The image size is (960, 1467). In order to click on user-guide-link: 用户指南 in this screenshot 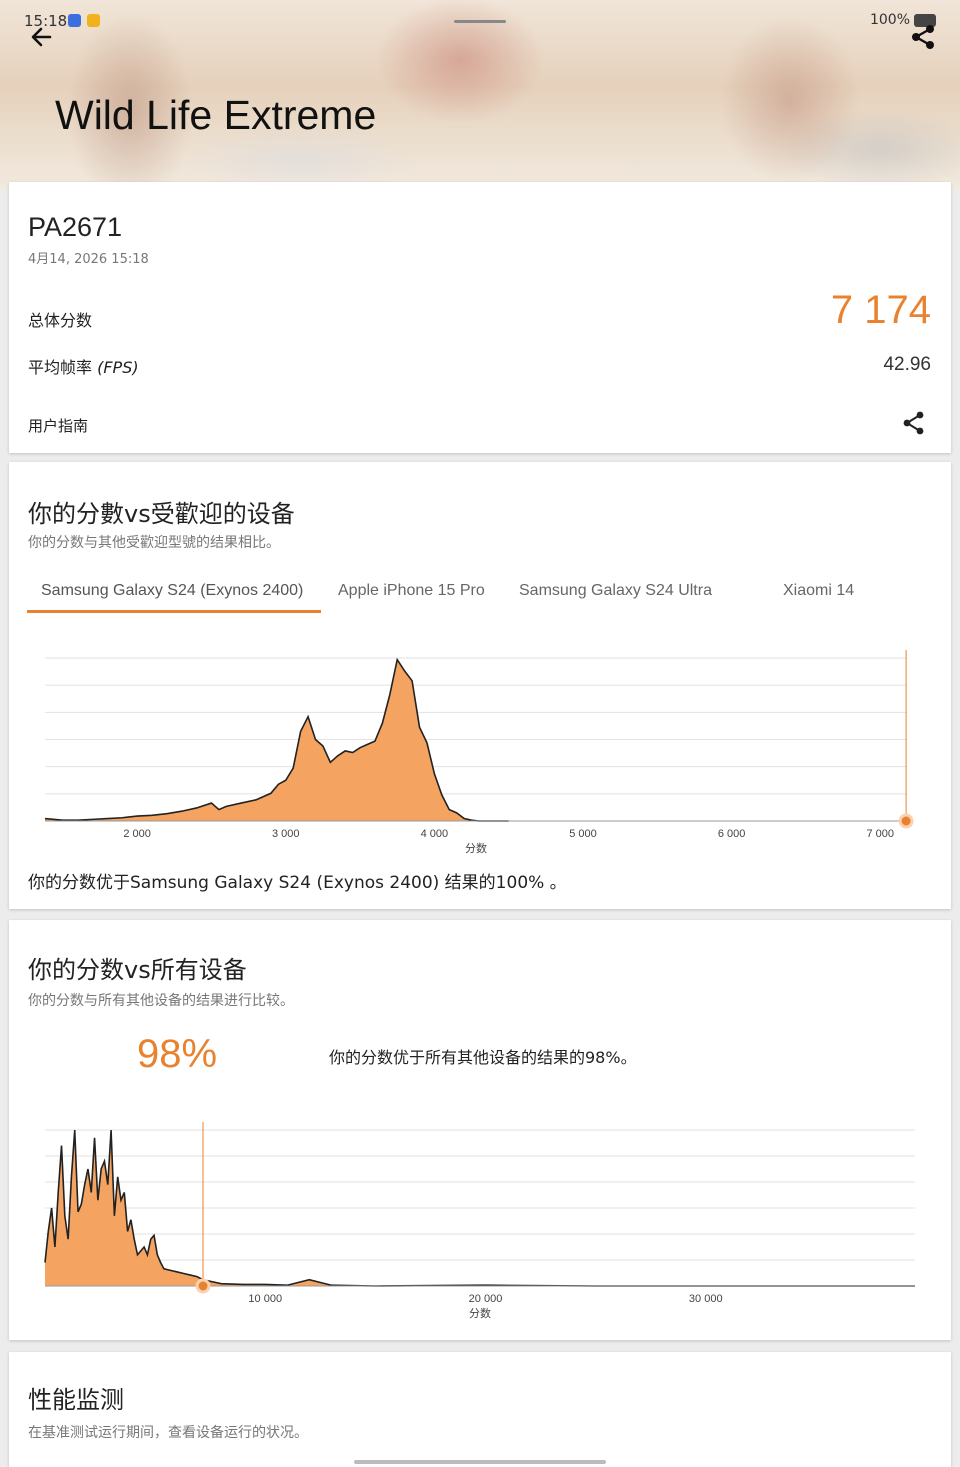, I will do `click(58, 425)`.